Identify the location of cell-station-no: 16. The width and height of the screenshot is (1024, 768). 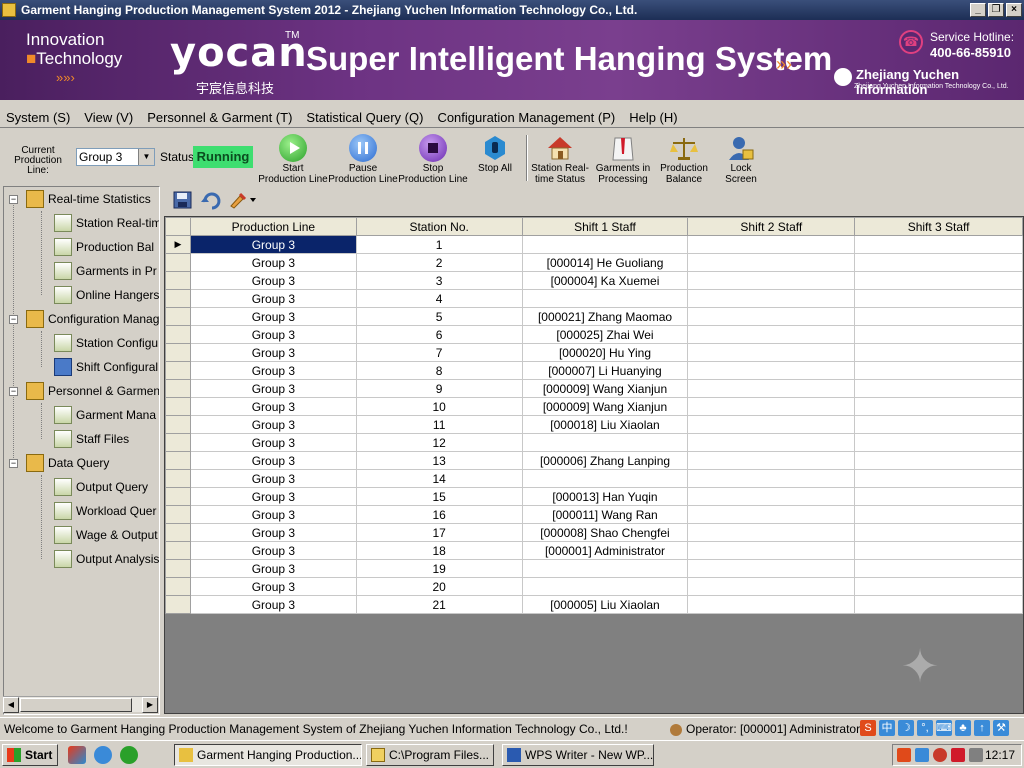
(439, 514).